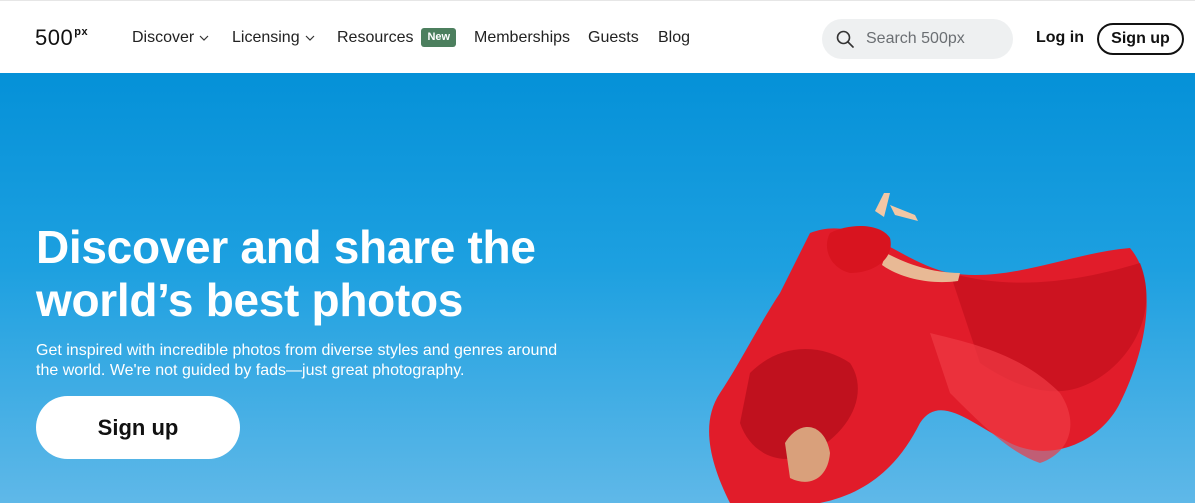 The width and height of the screenshot is (1195, 503). Describe the element at coordinates (439, 37) in the screenshot. I see `new-badge: New` at that location.